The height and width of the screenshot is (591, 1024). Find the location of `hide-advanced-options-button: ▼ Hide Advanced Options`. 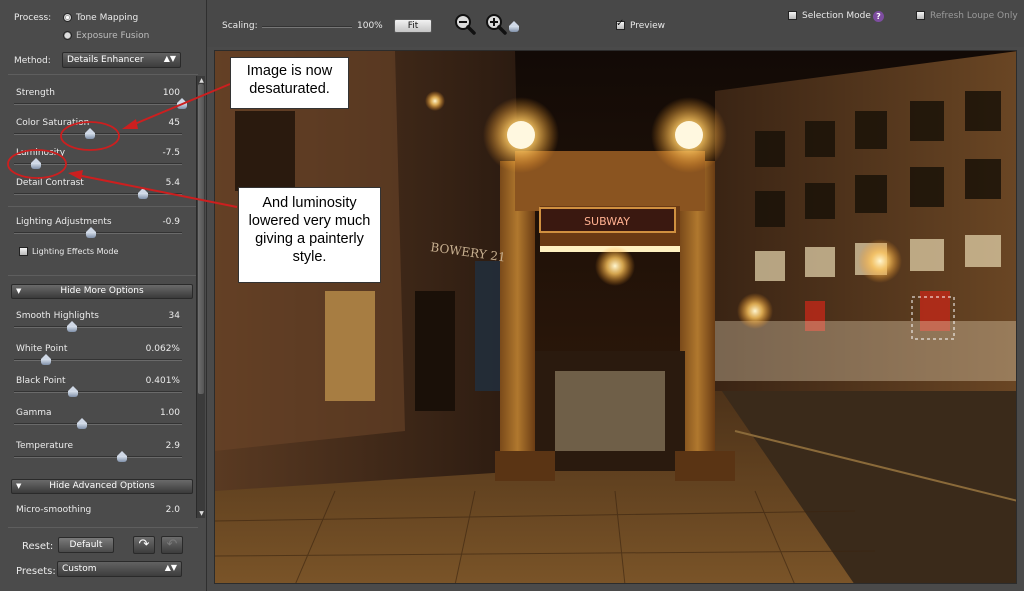

hide-advanced-options-button: ▼ Hide Advanced Options is located at coordinates (102, 486).